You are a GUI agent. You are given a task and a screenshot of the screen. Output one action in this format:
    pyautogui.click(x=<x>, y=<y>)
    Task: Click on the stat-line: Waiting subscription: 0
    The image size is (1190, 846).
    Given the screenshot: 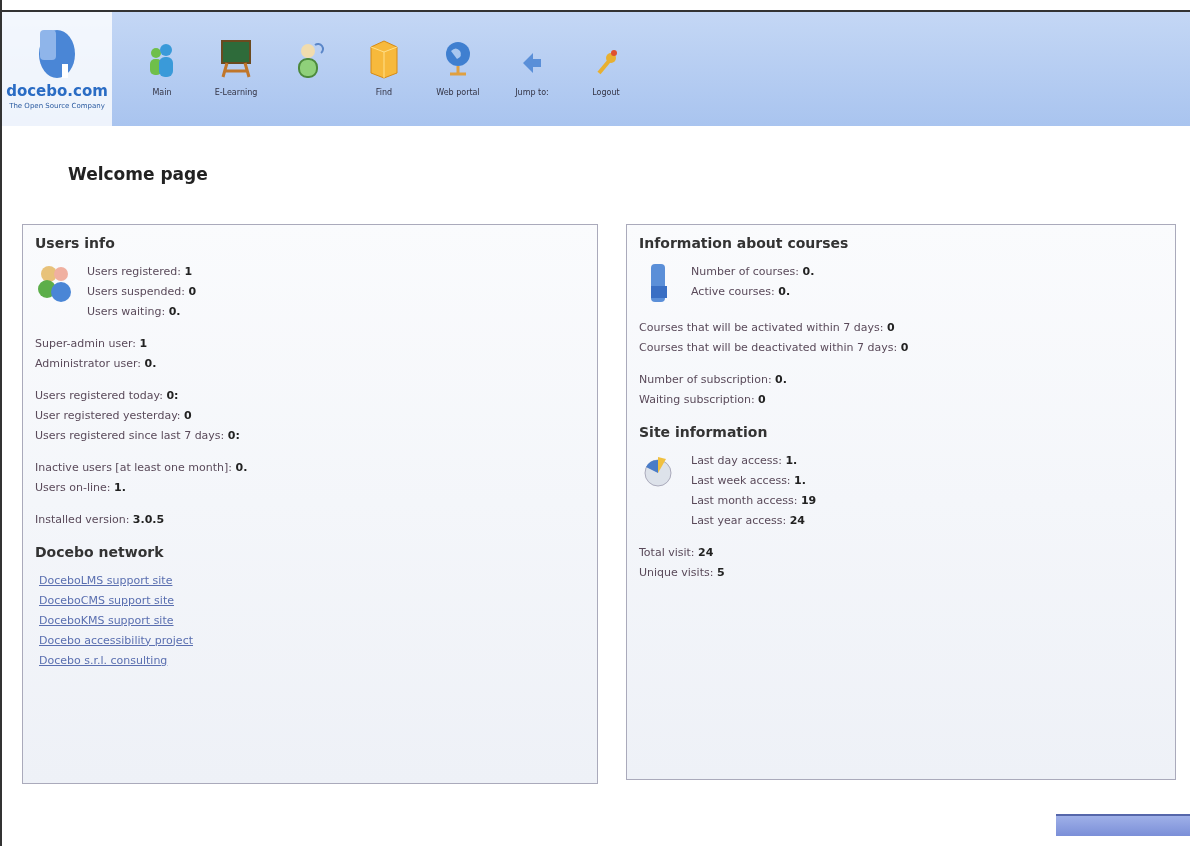 What is the action you would take?
    pyautogui.click(x=703, y=399)
    